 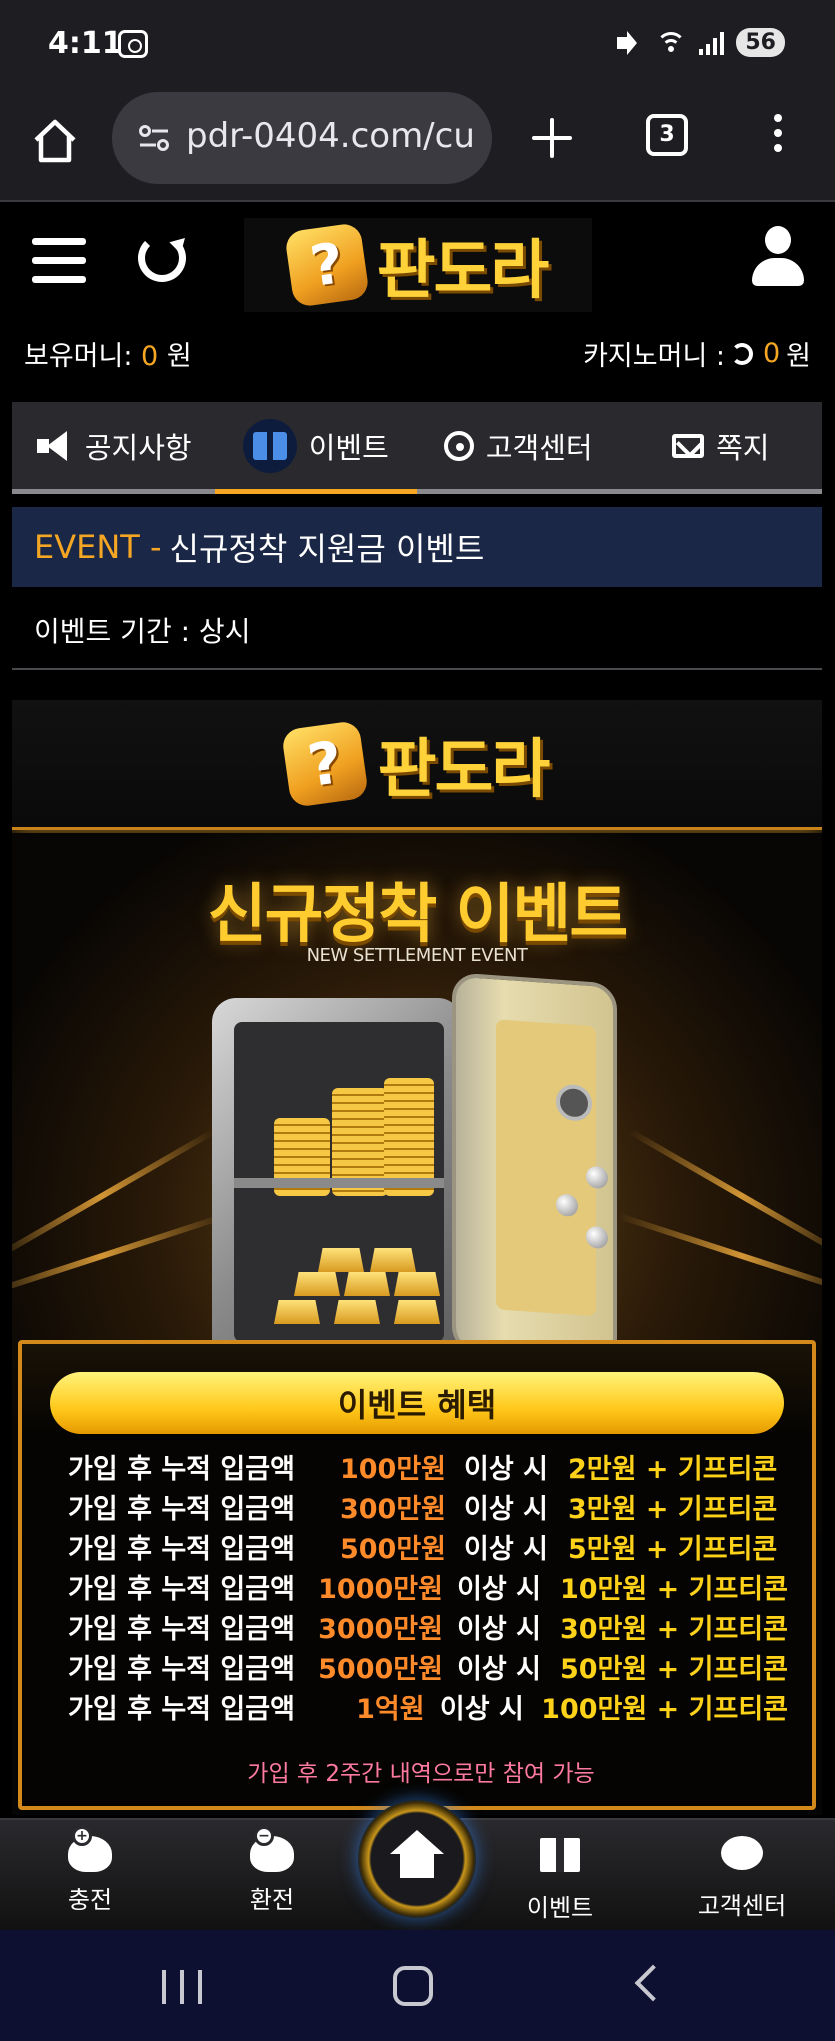 I want to click on event-title-bar: EVENT - 신규정착 지원금 이벤트, so click(x=417, y=547).